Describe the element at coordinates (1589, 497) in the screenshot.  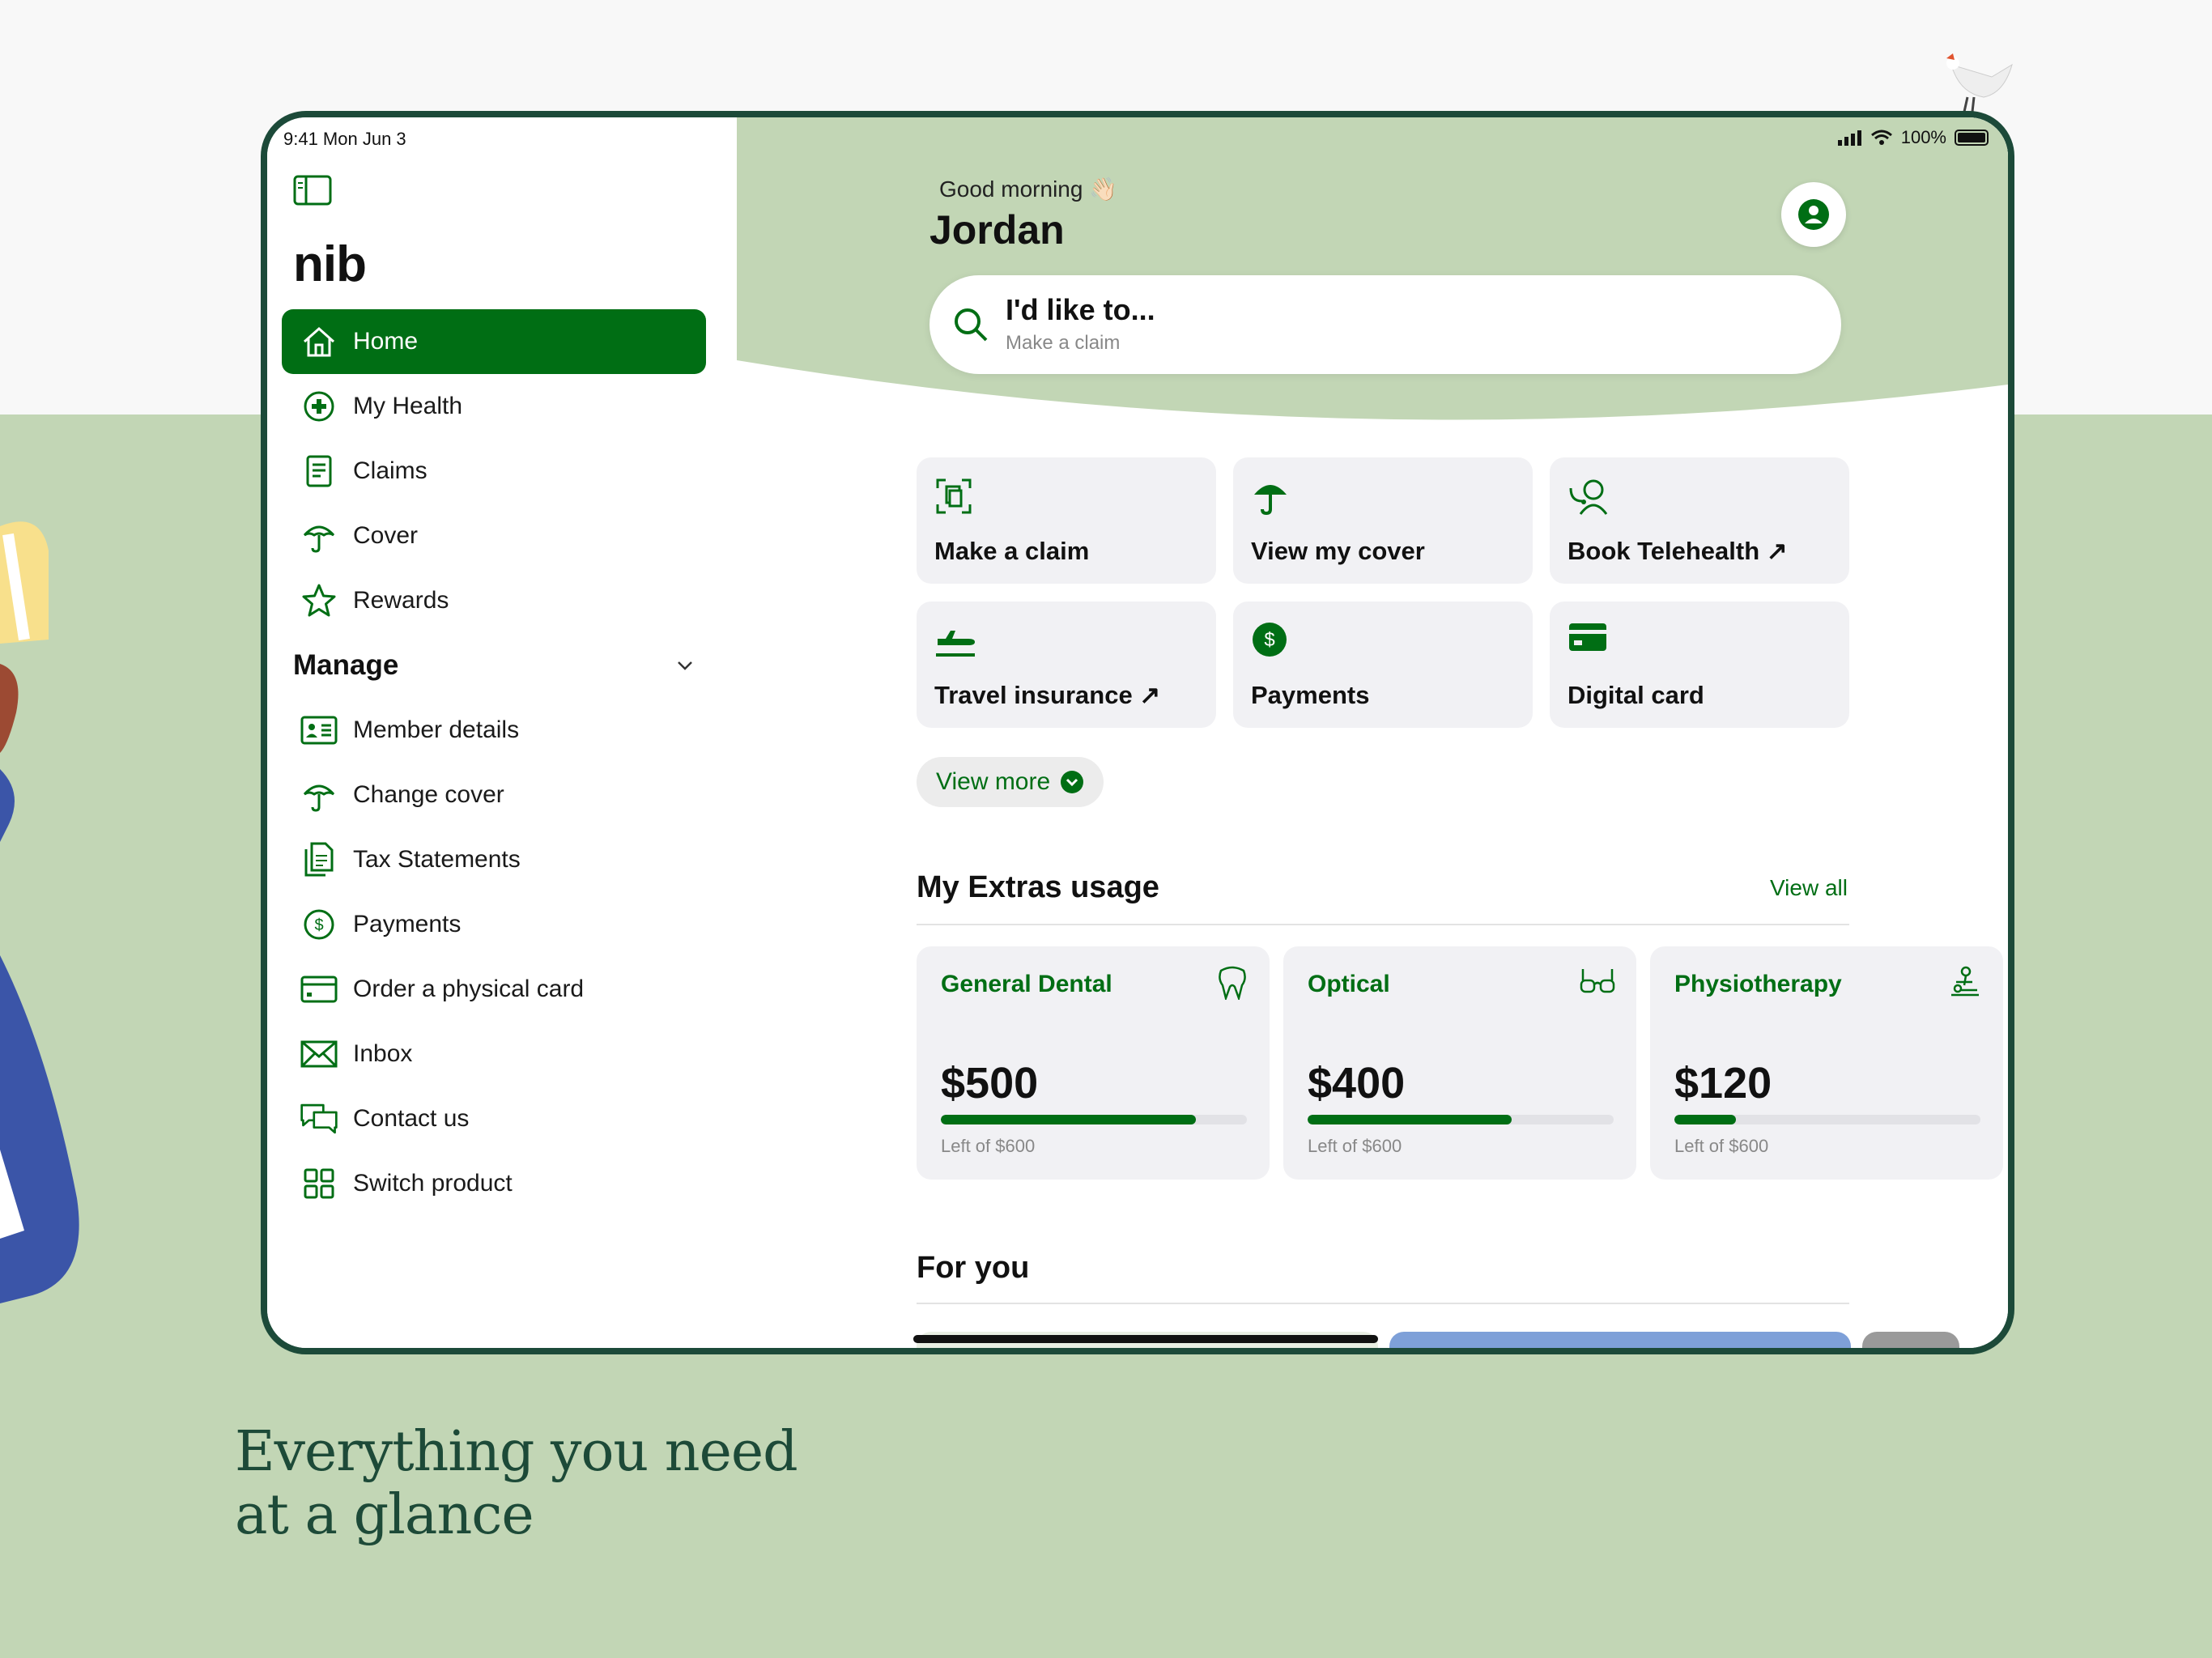
I see `telehealth-icon` at that location.